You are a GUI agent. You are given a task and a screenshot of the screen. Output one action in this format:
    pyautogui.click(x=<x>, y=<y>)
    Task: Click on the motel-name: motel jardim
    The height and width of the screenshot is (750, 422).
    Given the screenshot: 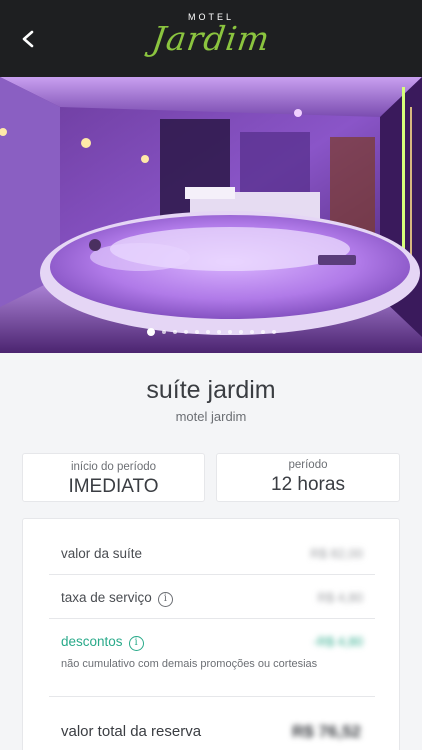 What is the action you would take?
    pyautogui.click(x=211, y=416)
    